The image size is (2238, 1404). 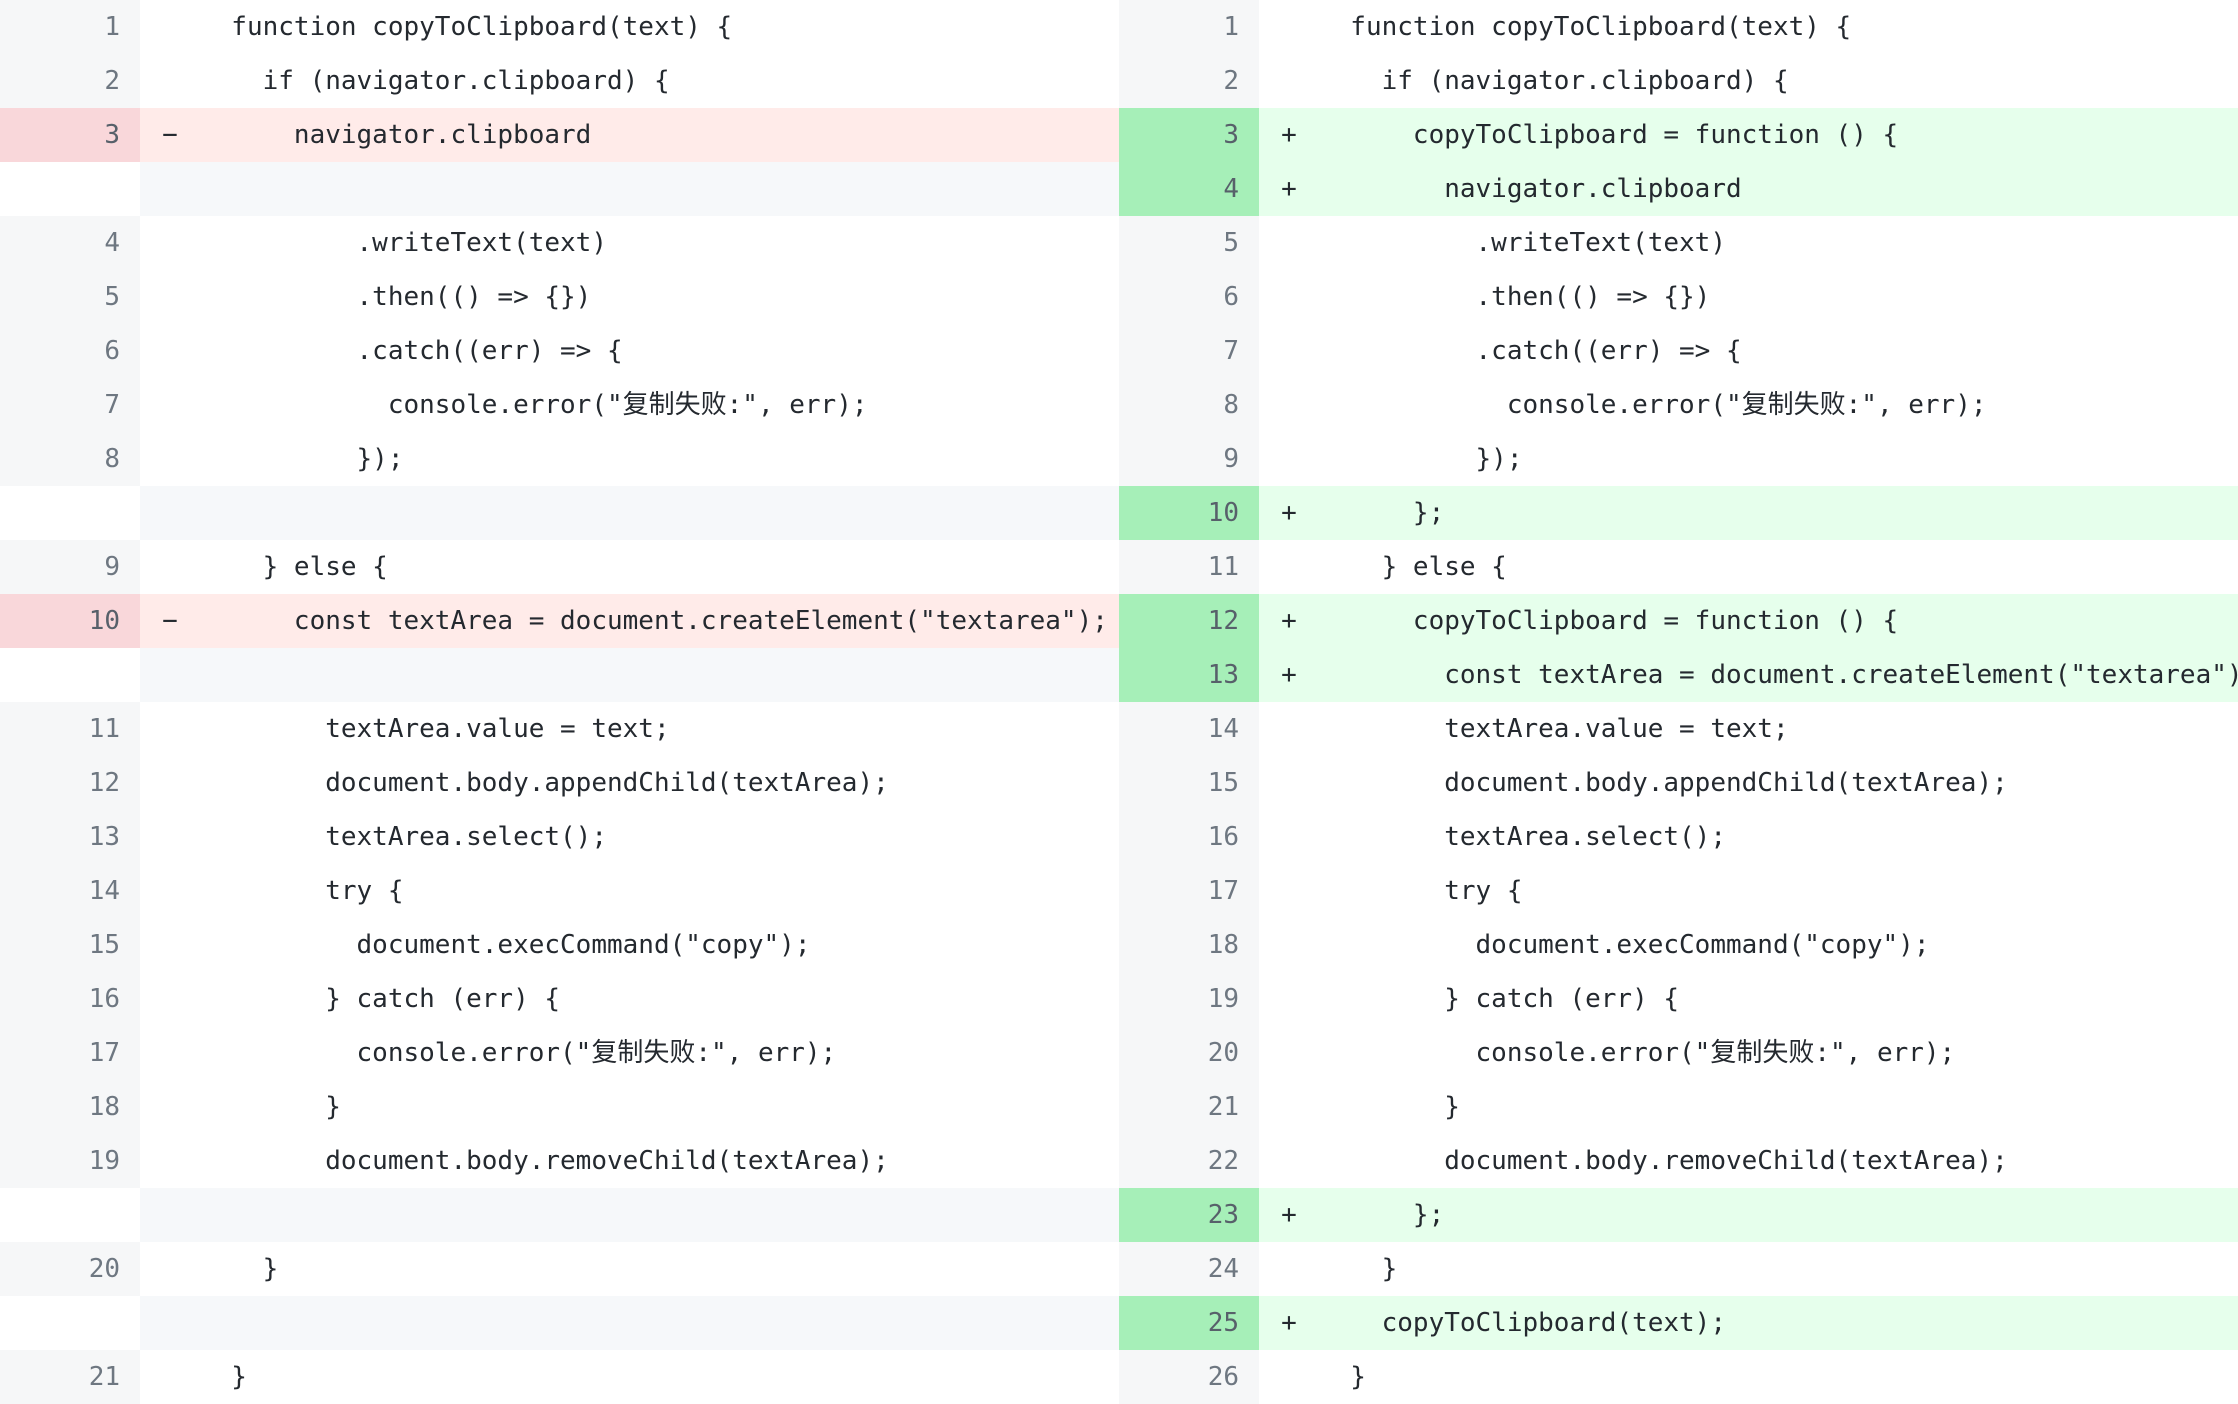 I want to click on diff-context-line: 6 .then(() => {}), so click(x=1678, y=297).